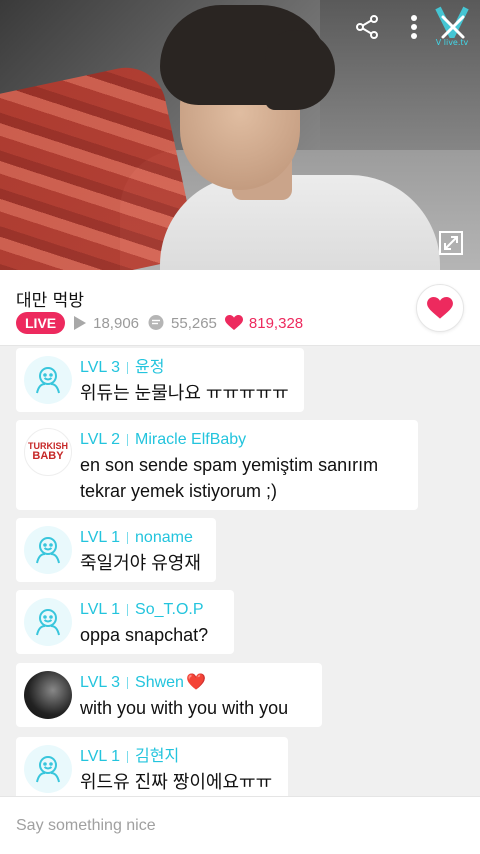  I want to click on view-count: 18,906, so click(106, 323).